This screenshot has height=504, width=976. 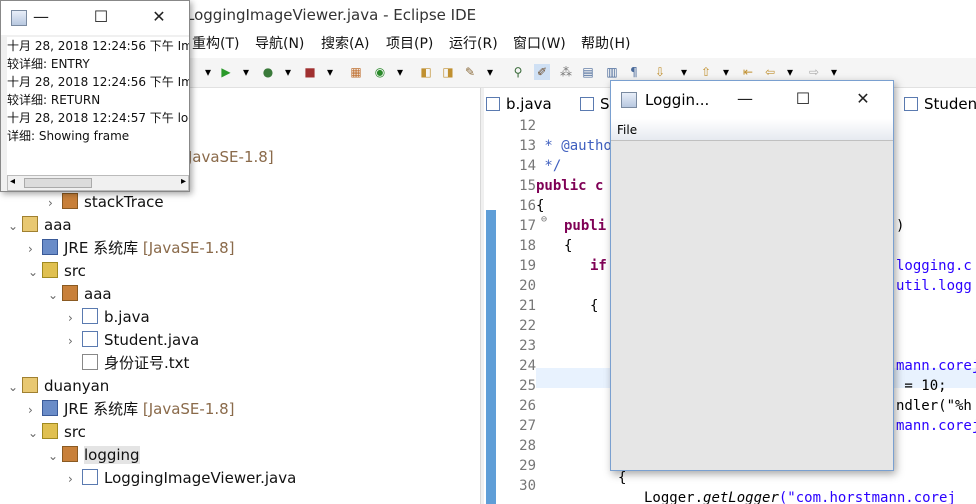 I want to click on scroll-left-icon: ◂, so click(x=12, y=181).